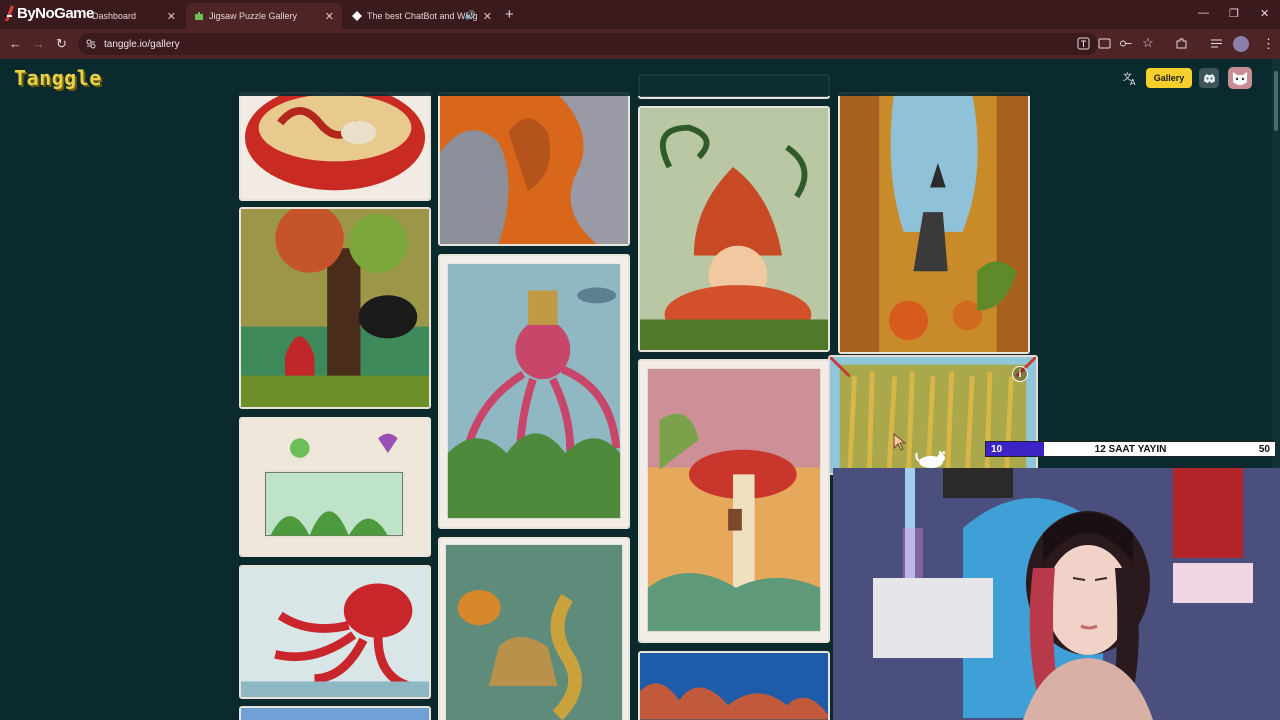  Describe the element at coordinates (1203, 13) in the screenshot. I see `minimize-icon: —` at that location.